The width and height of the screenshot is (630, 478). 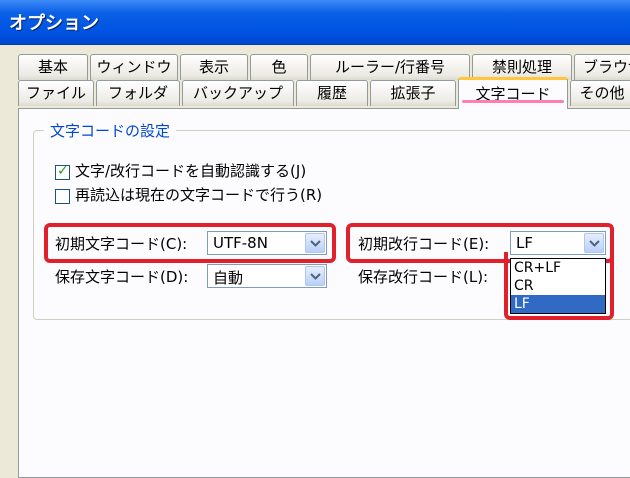 What do you see at coordinates (53, 67) in the screenshot?
I see `tab-basic: 基本` at bounding box center [53, 67].